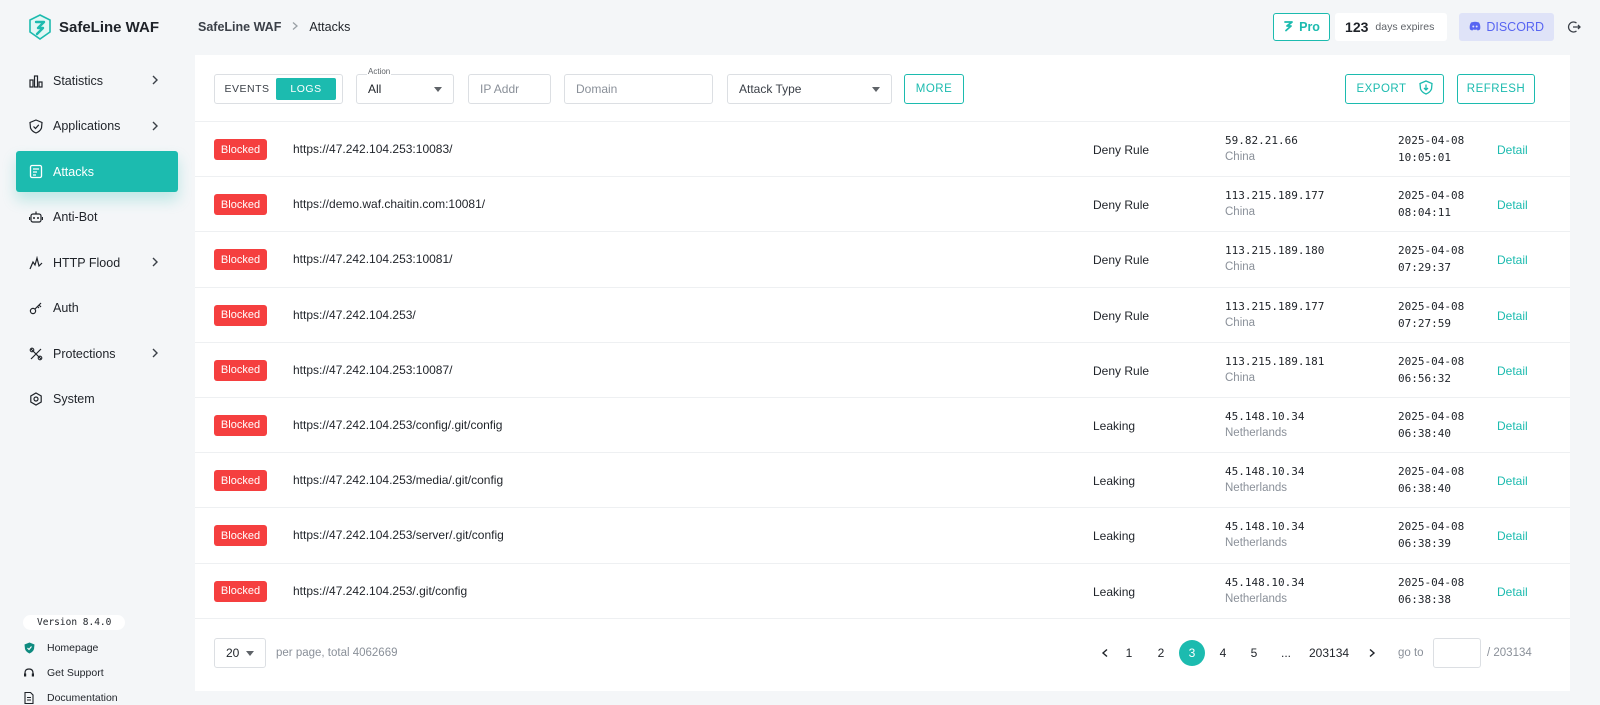 This screenshot has width=1600, height=705. Describe the element at coordinates (306, 89) in the screenshot. I see `logs-tab: LOGS` at that location.